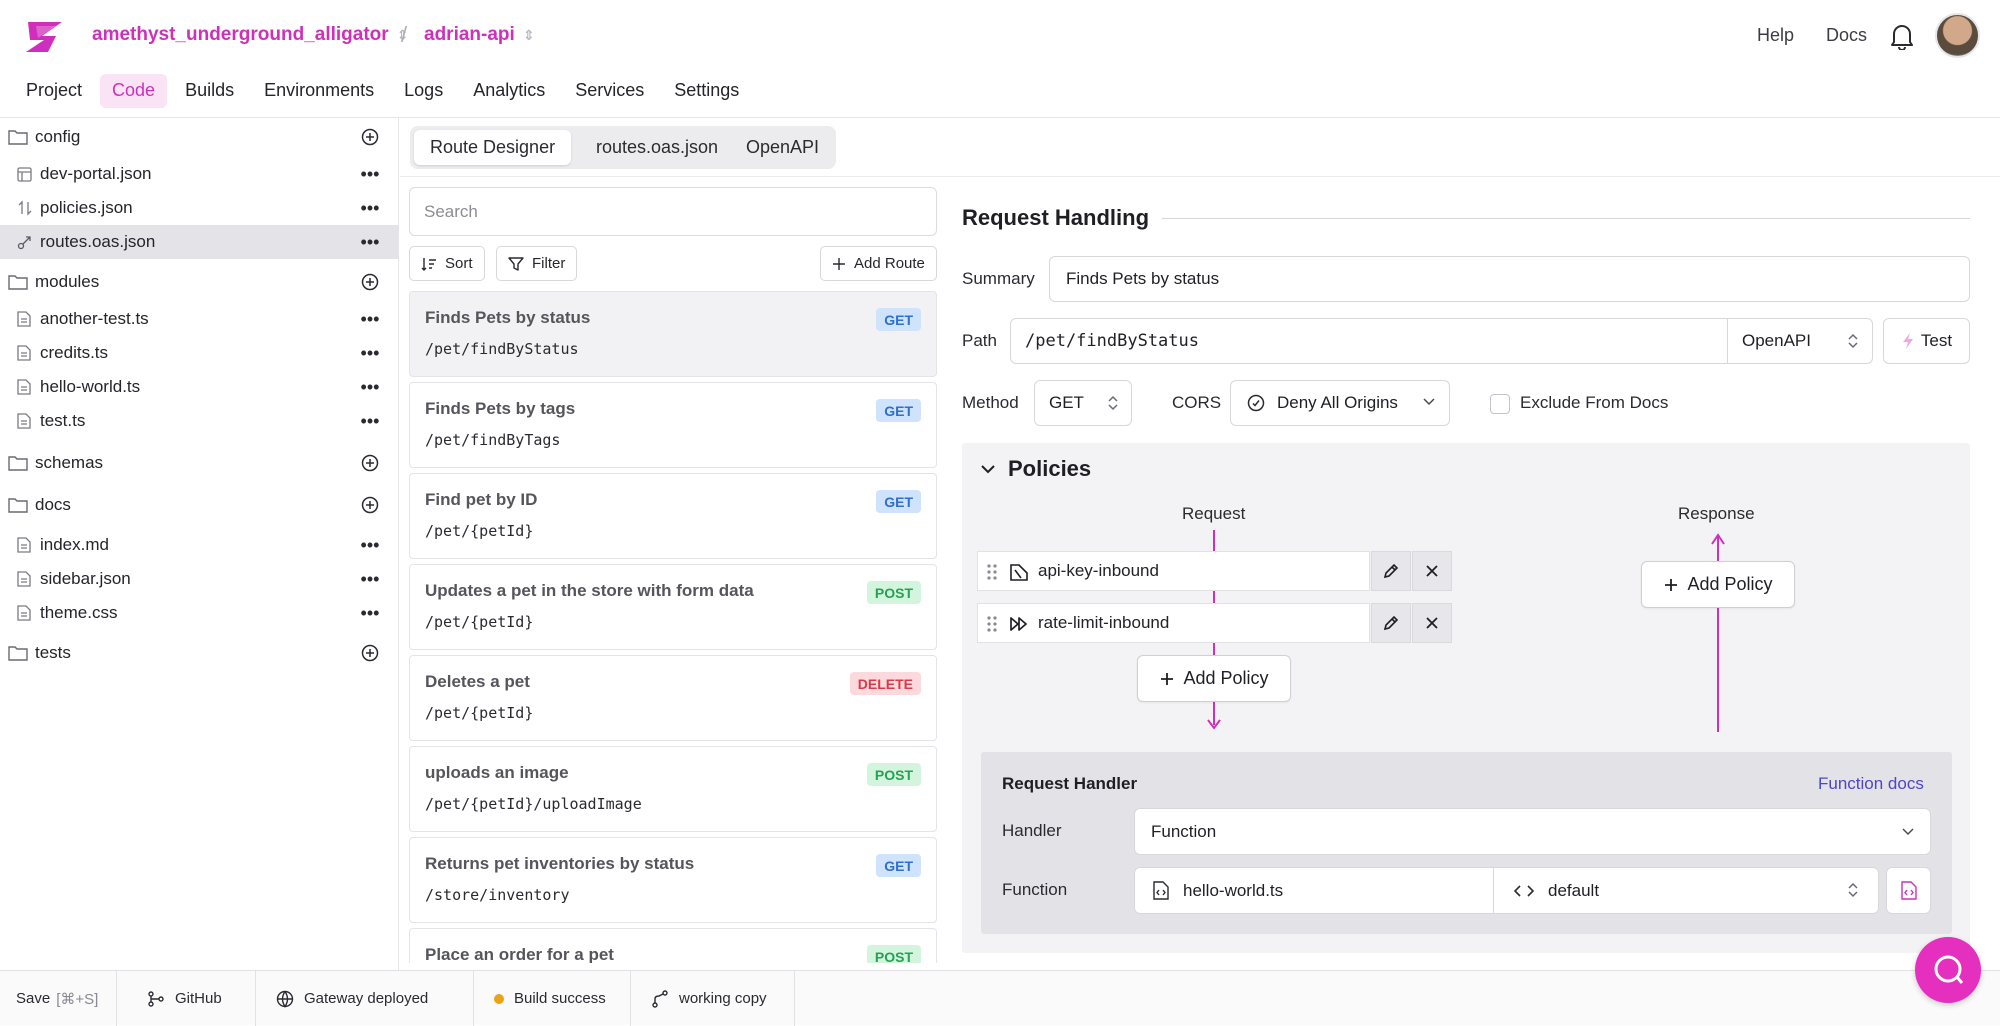  I want to click on folder-schemas: schemas, so click(199, 463).